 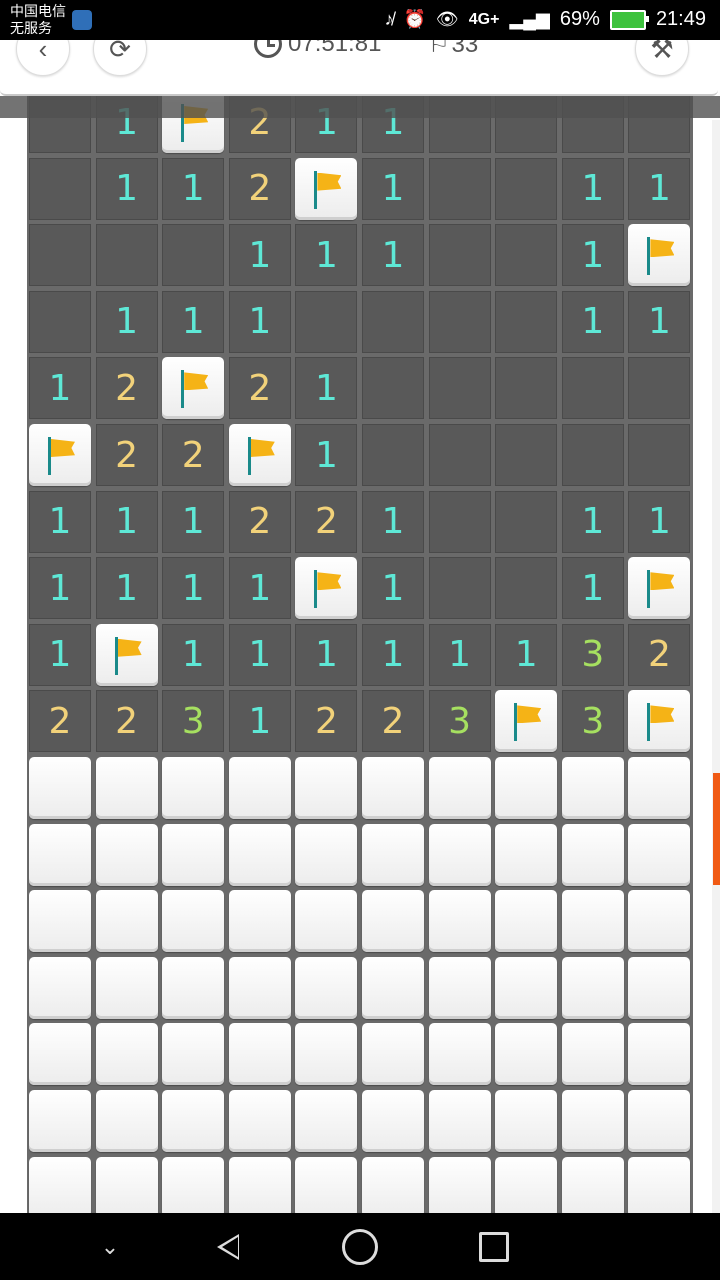 What do you see at coordinates (360, 1247) in the screenshot?
I see `nav-home-button` at bounding box center [360, 1247].